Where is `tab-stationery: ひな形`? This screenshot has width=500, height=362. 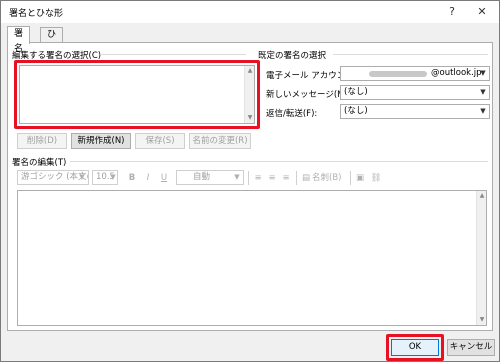
tab-stationery: ひな形 is located at coordinates (52, 48).